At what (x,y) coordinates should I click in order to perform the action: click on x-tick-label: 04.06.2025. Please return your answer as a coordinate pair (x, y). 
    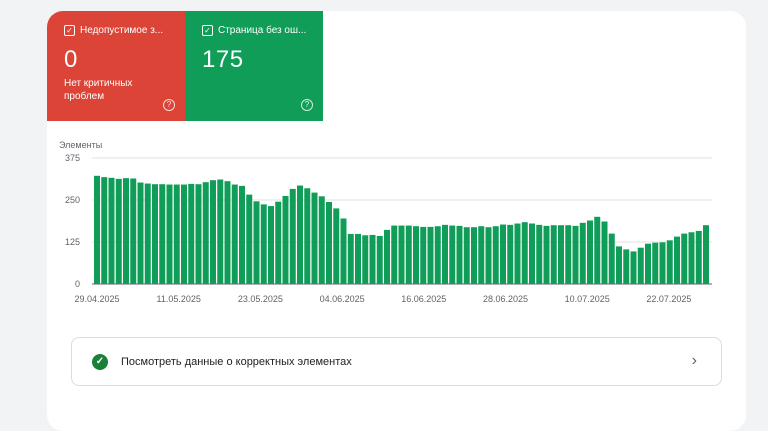
    Looking at the image, I should click on (342, 299).